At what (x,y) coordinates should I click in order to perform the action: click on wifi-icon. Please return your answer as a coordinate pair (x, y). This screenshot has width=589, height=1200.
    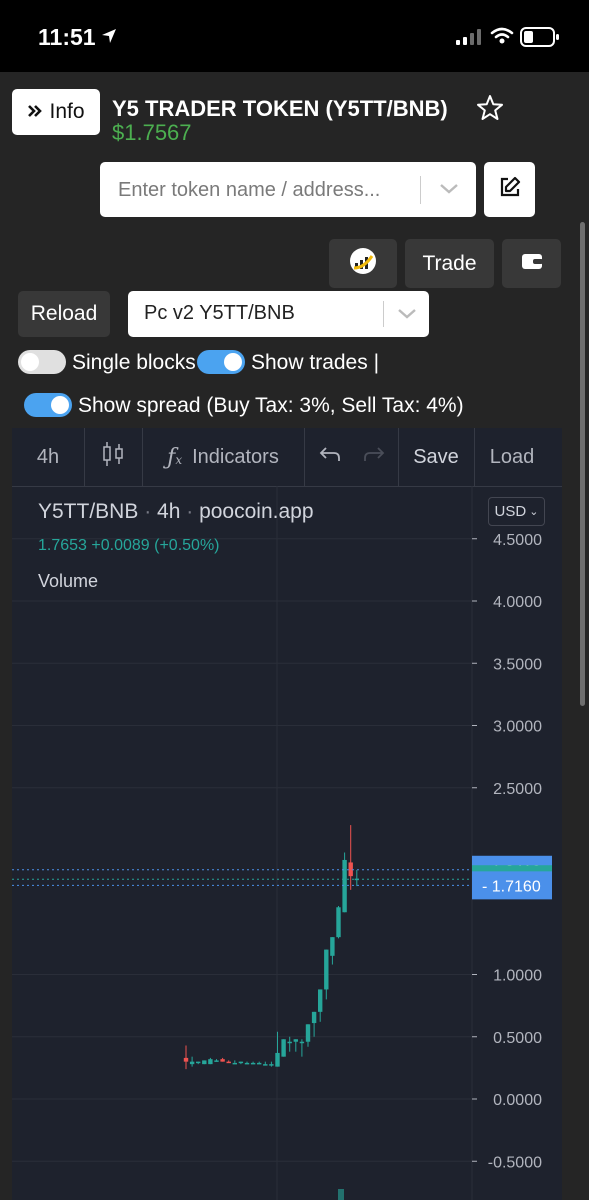
    Looking at the image, I should click on (502, 38).